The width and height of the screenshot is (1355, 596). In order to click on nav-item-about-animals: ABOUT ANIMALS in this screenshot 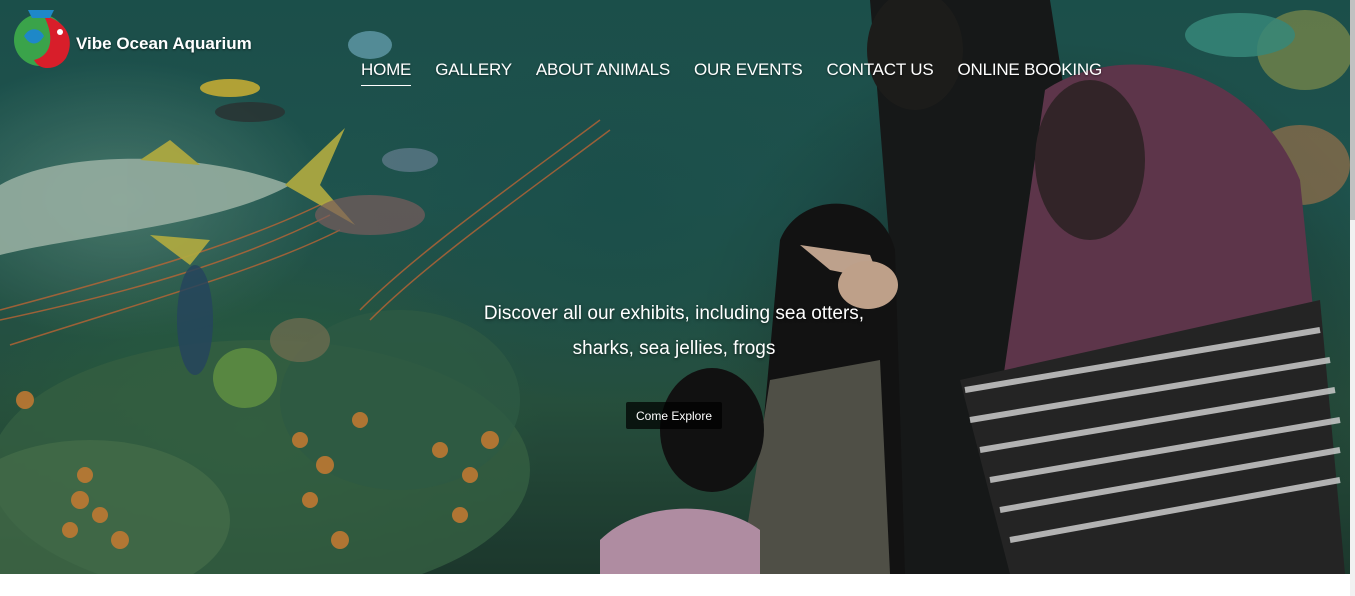, I will do `click(603, 73)`.